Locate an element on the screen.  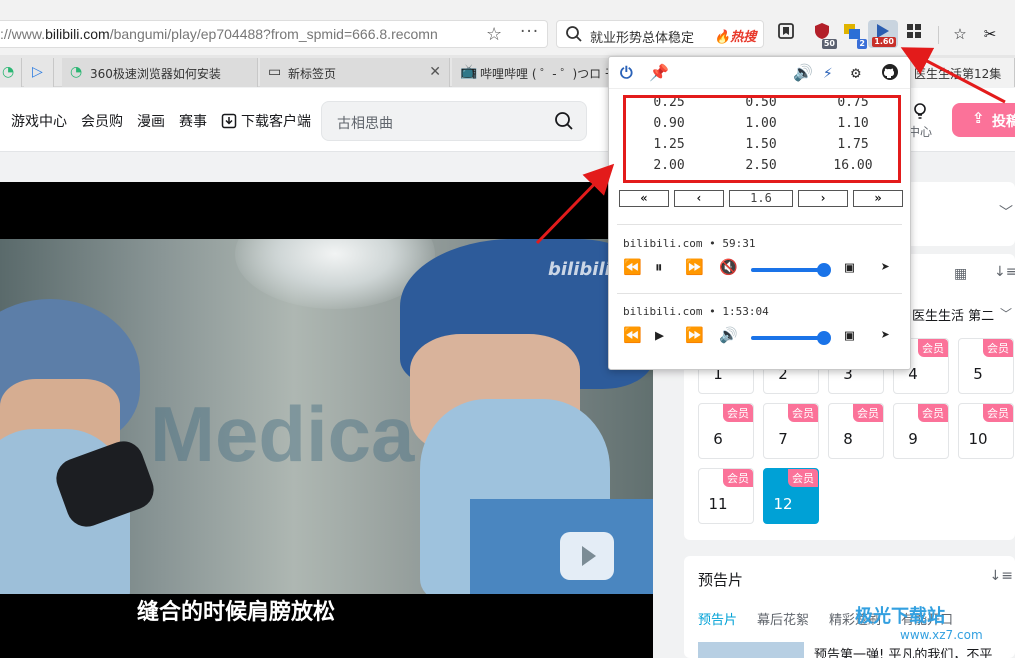
video-subtitle: 缝合的时候肩膀放松 is located at coordinates (235, 612).